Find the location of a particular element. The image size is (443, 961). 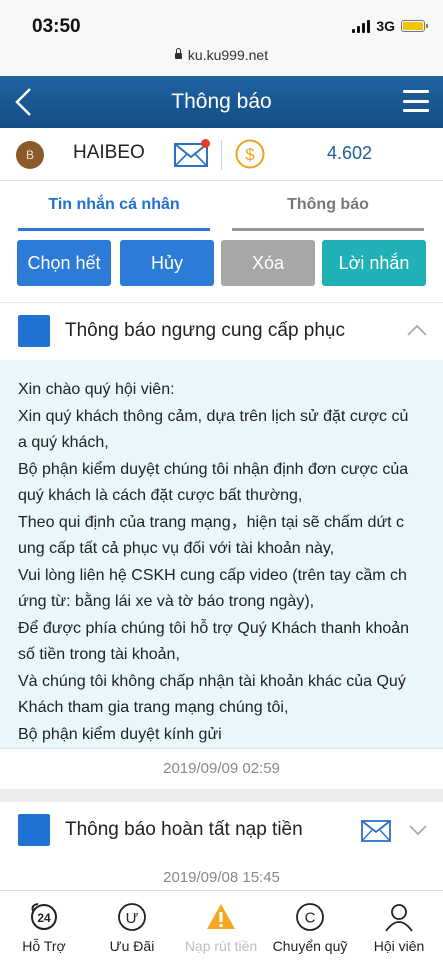

balance-value: 4.602 is located at coordinates (350, 153).